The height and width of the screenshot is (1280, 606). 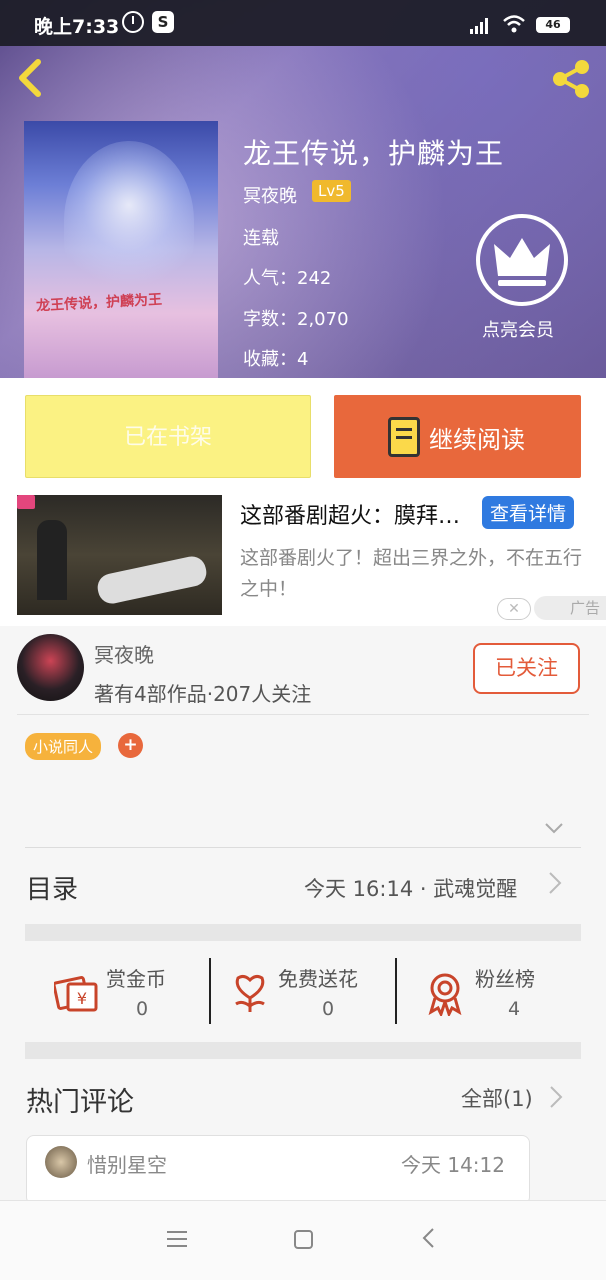 What do you see at coordinates (497, 1098) in the screenshot?
I see `all-comments-link: 全部(1)` at bounding box center [497, 1098].